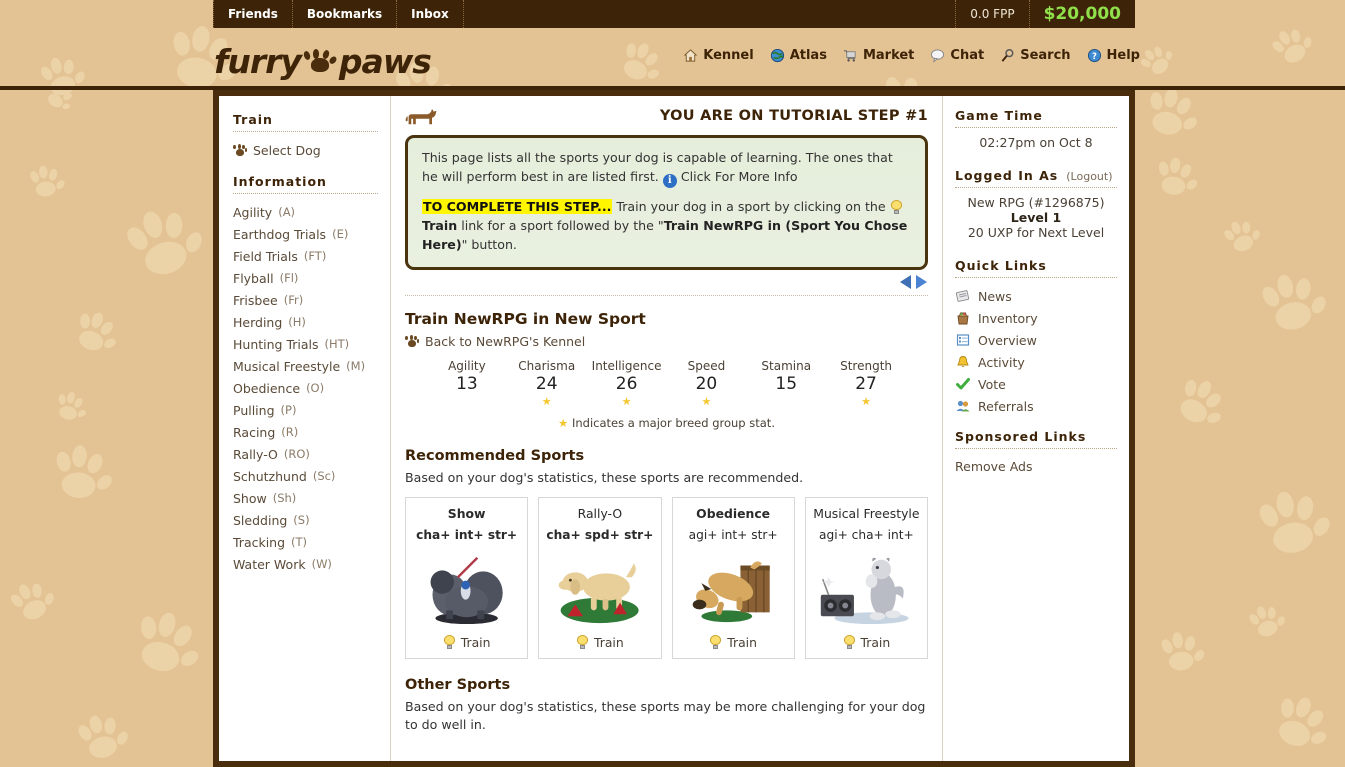  I want to click on quick-links-heading-label: Quick Links, so click(1001, 265).